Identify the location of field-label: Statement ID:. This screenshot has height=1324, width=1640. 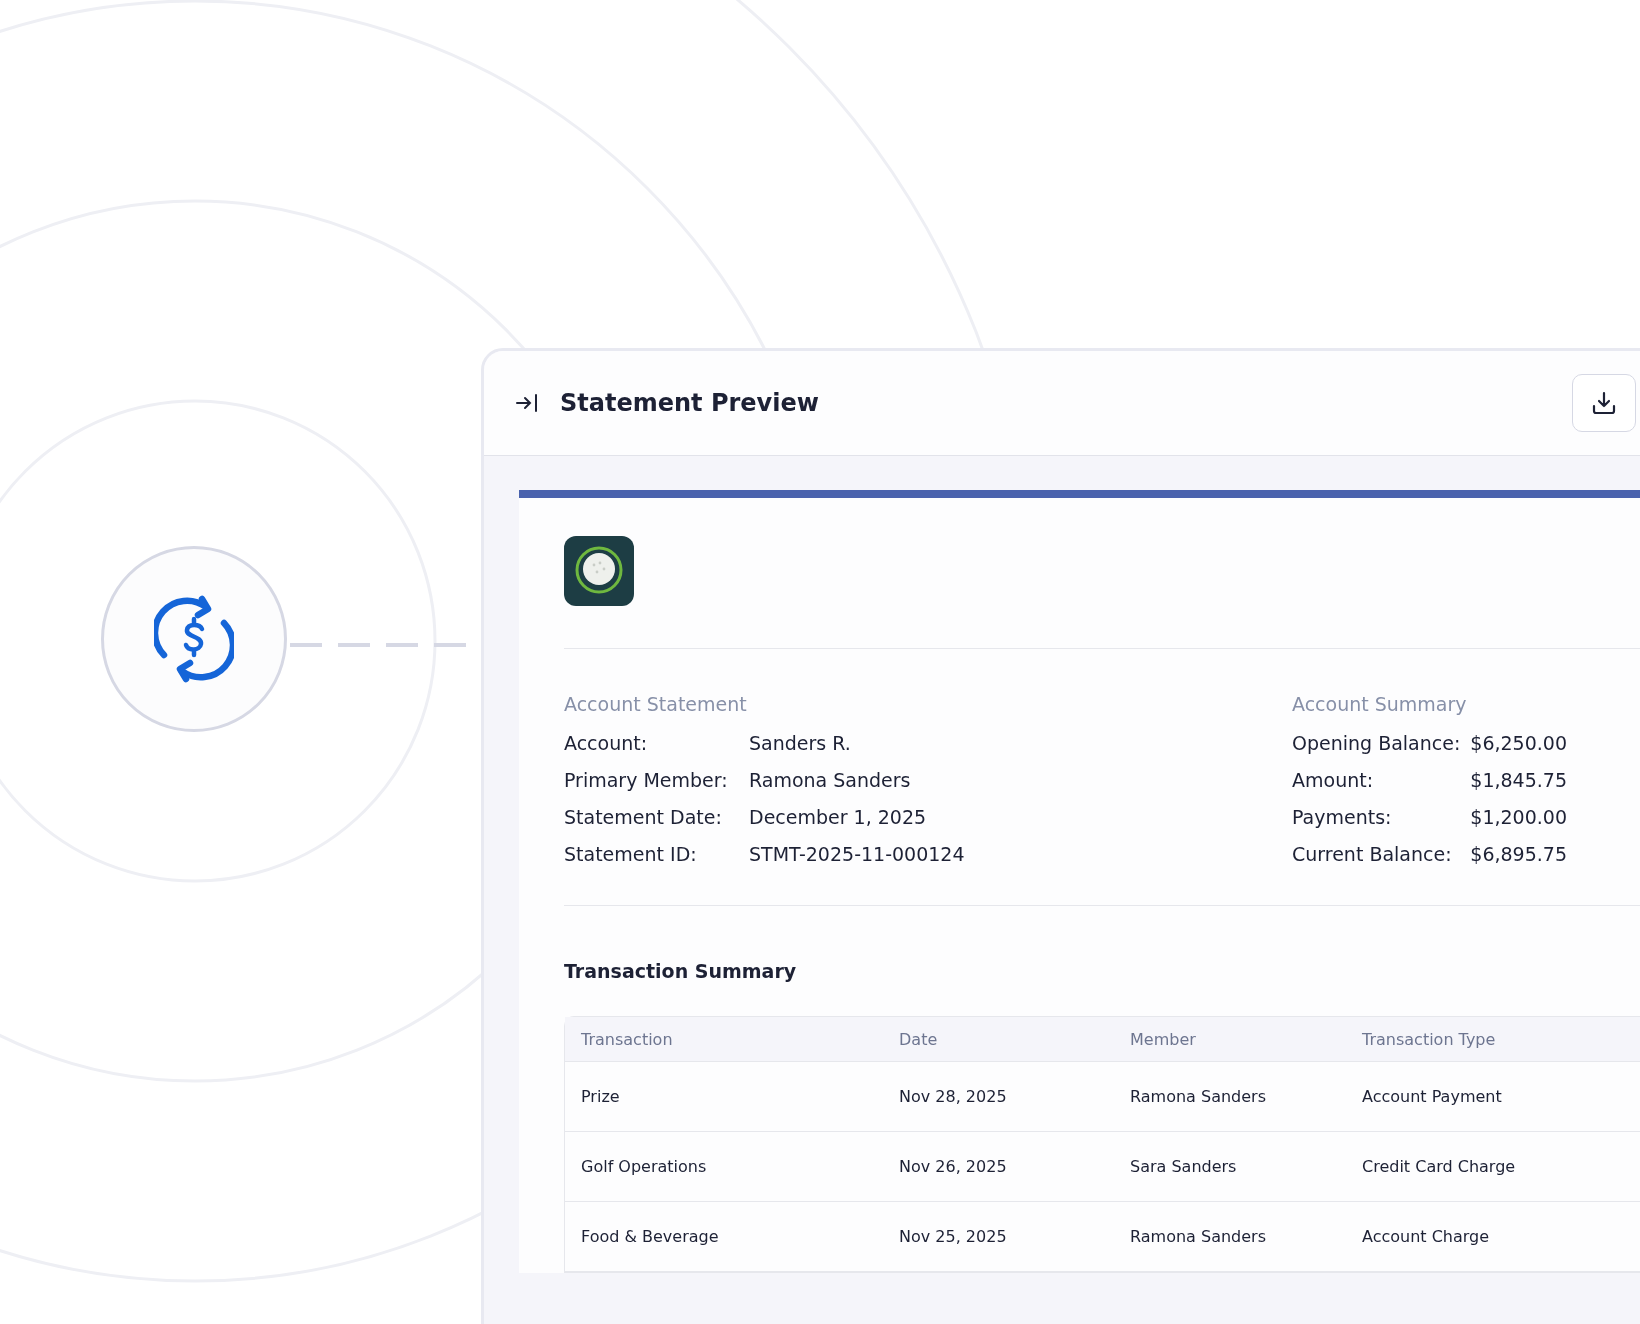
(631, 854).